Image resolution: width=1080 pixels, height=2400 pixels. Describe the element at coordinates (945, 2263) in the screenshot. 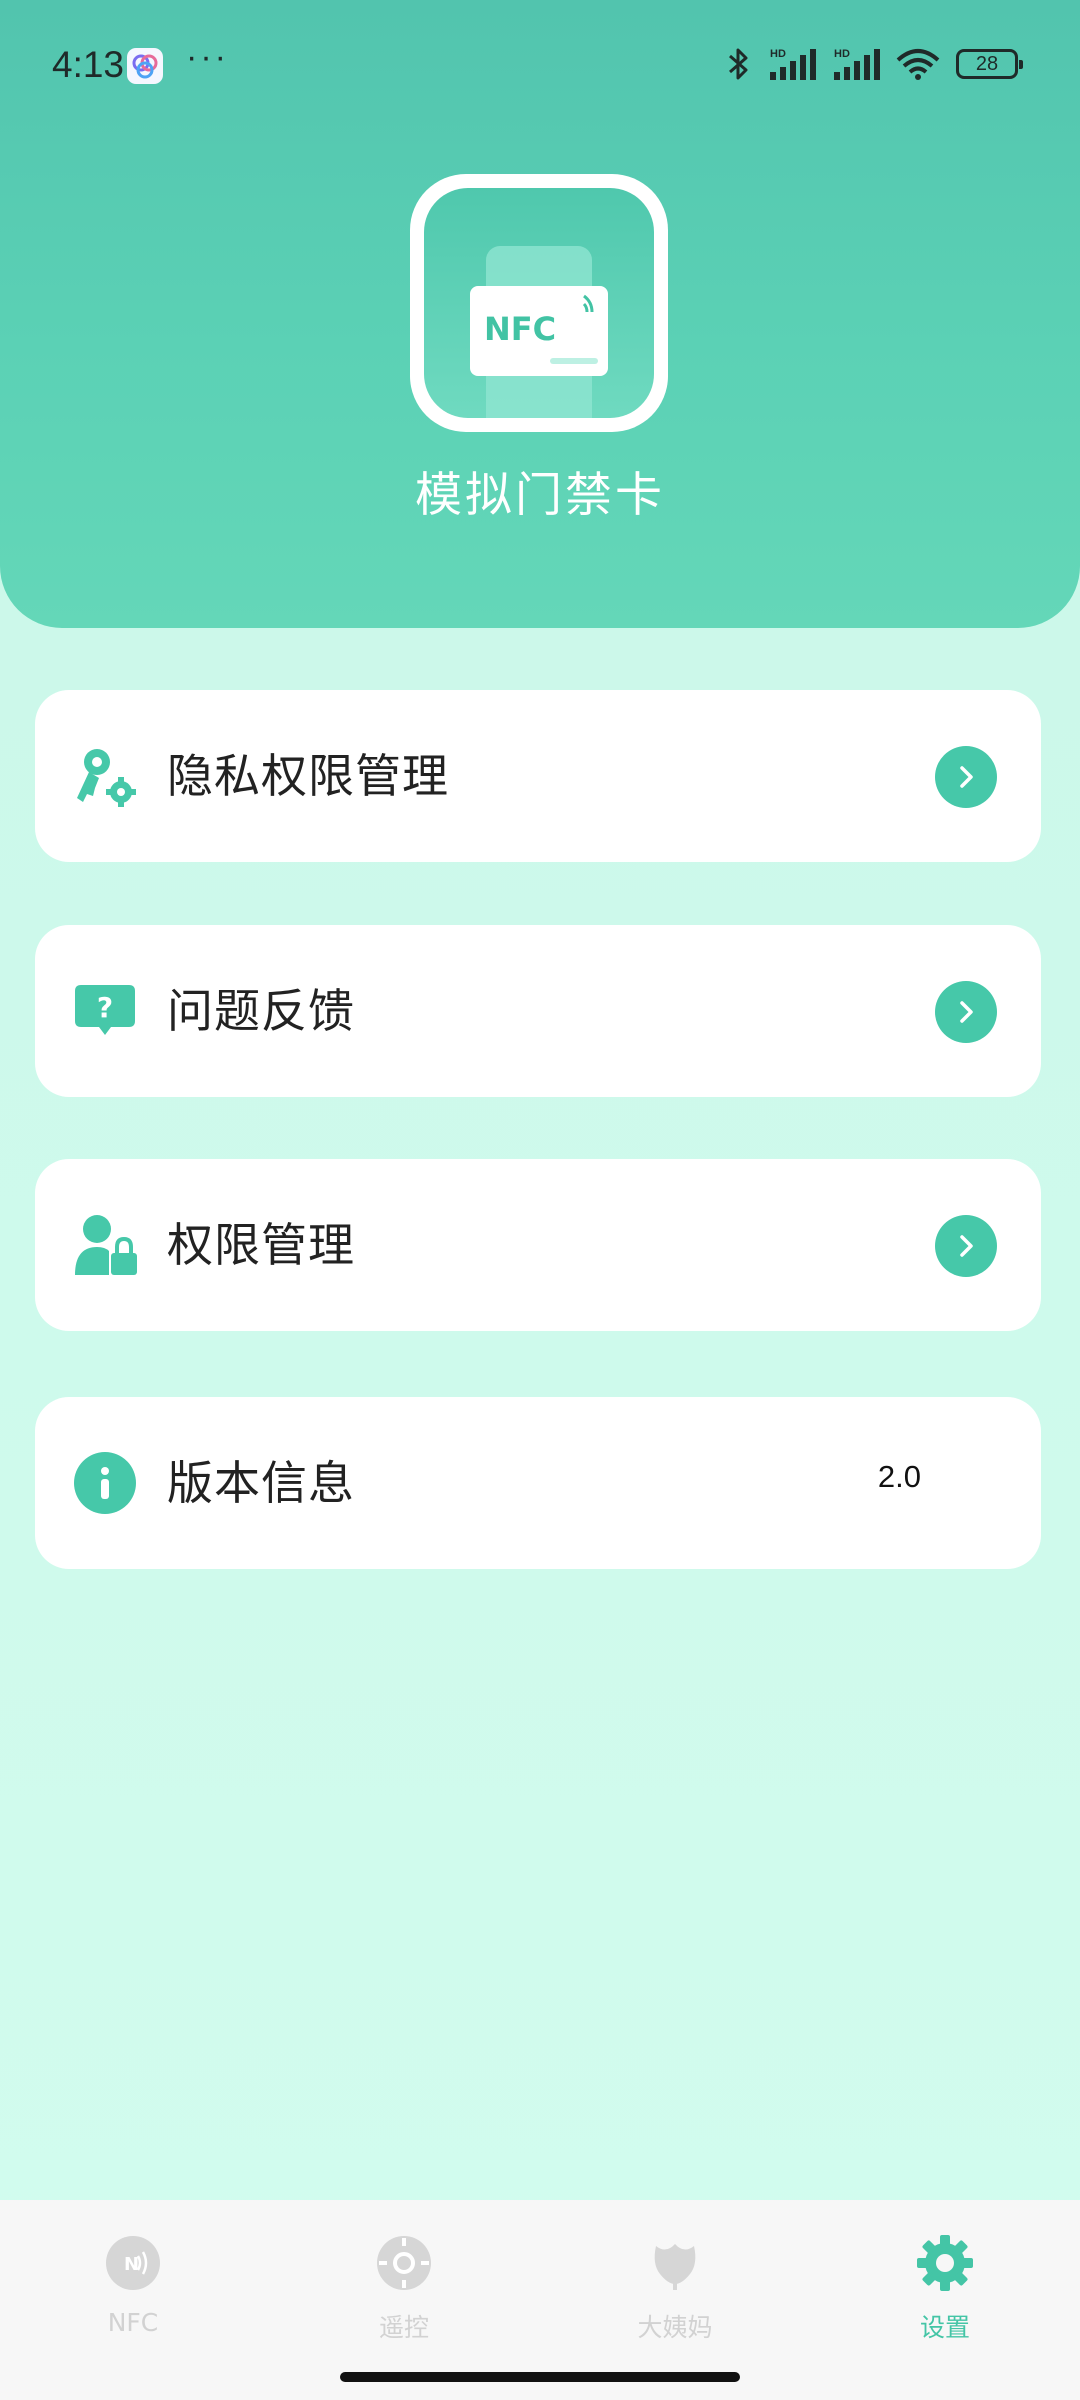

I see `gear-icon` at that location.